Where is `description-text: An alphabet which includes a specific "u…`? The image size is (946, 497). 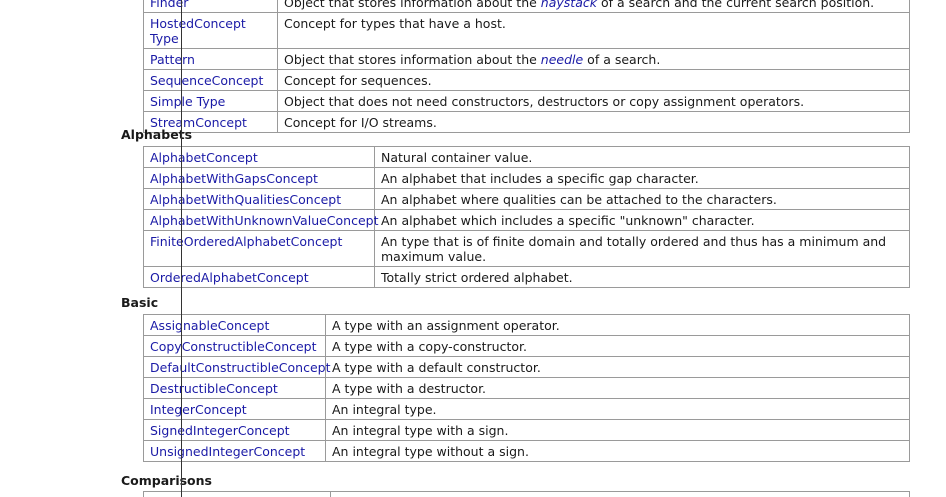 description-text: An alphabet which includes a specific "u… is located at coordinates (568, 220).